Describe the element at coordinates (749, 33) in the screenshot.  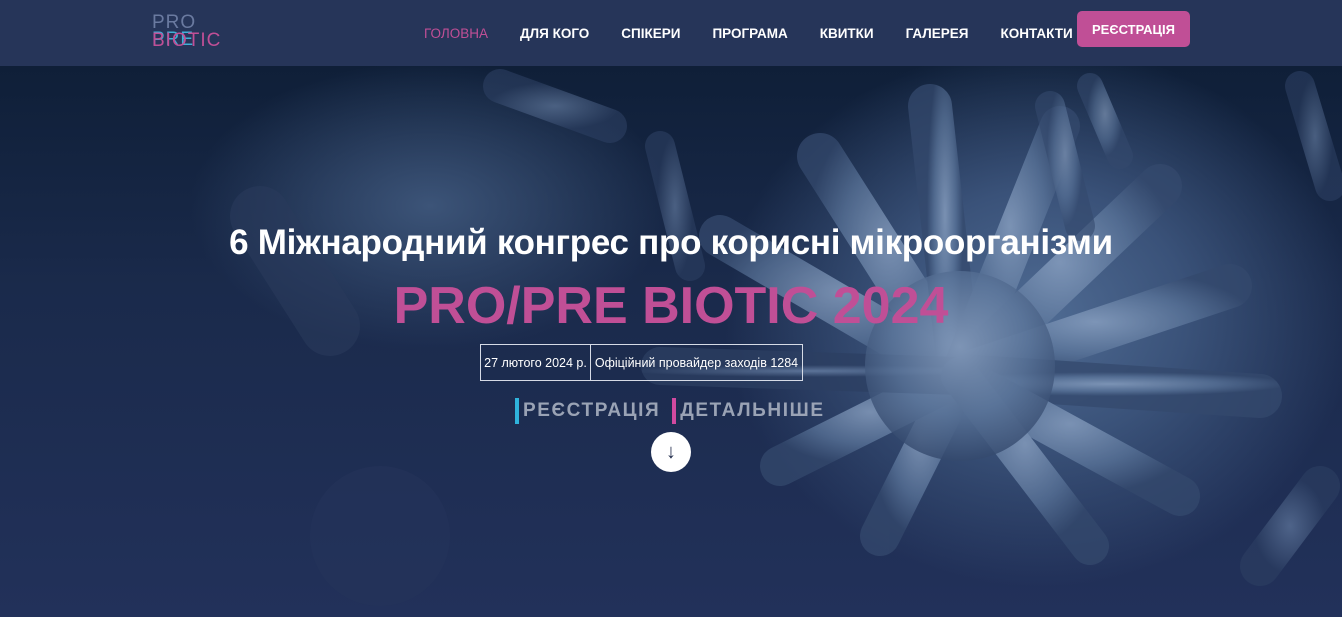
I see `nav-item-program: ПРОГРАМА` at that location.